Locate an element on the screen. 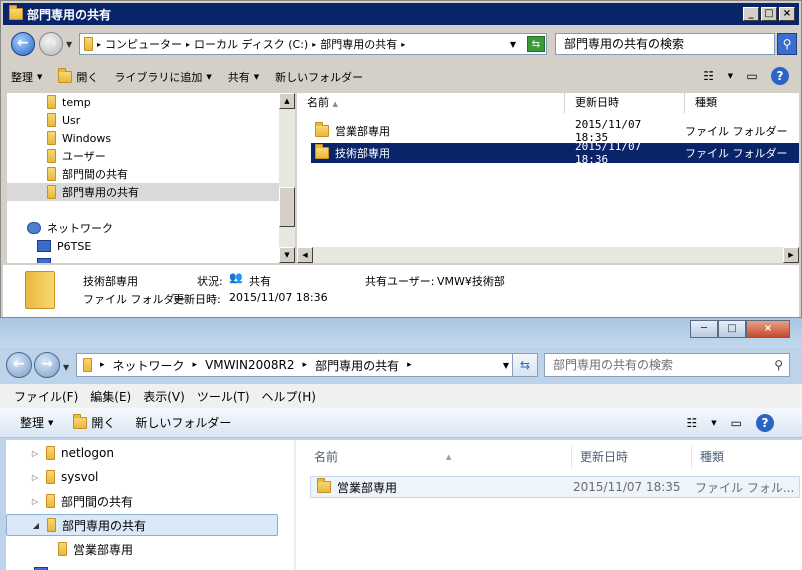  nav-item-netlogon: ▷ netlogon is located at coordinates (142, 453).